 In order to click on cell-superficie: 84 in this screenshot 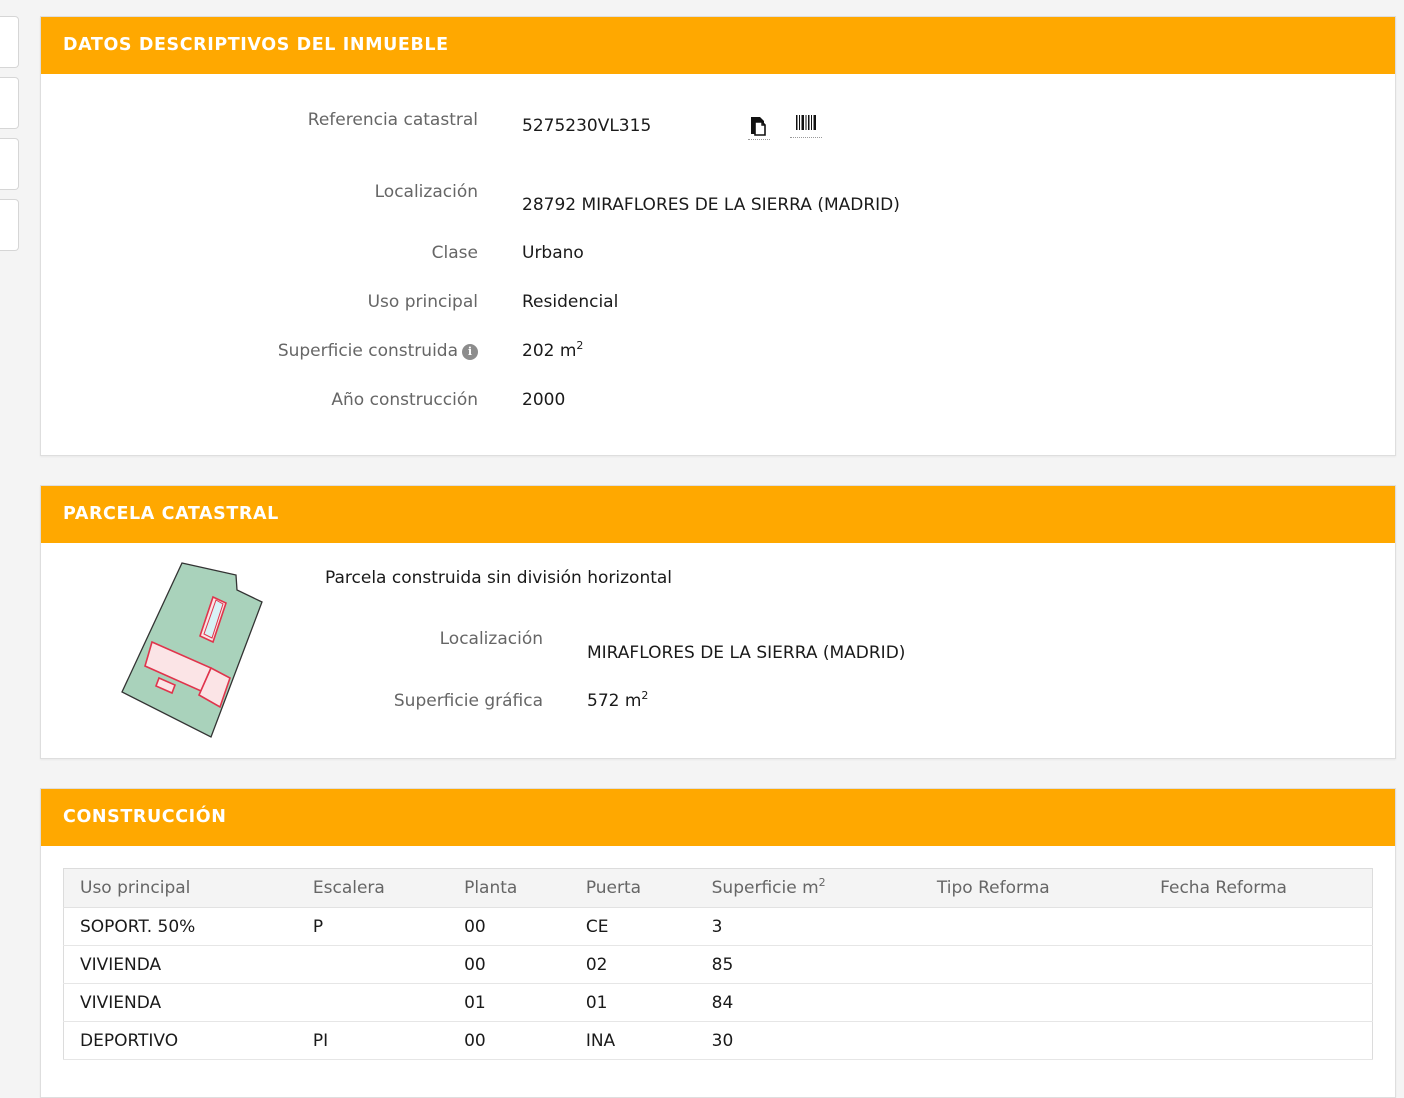, I will do `click(808, 1002)`.